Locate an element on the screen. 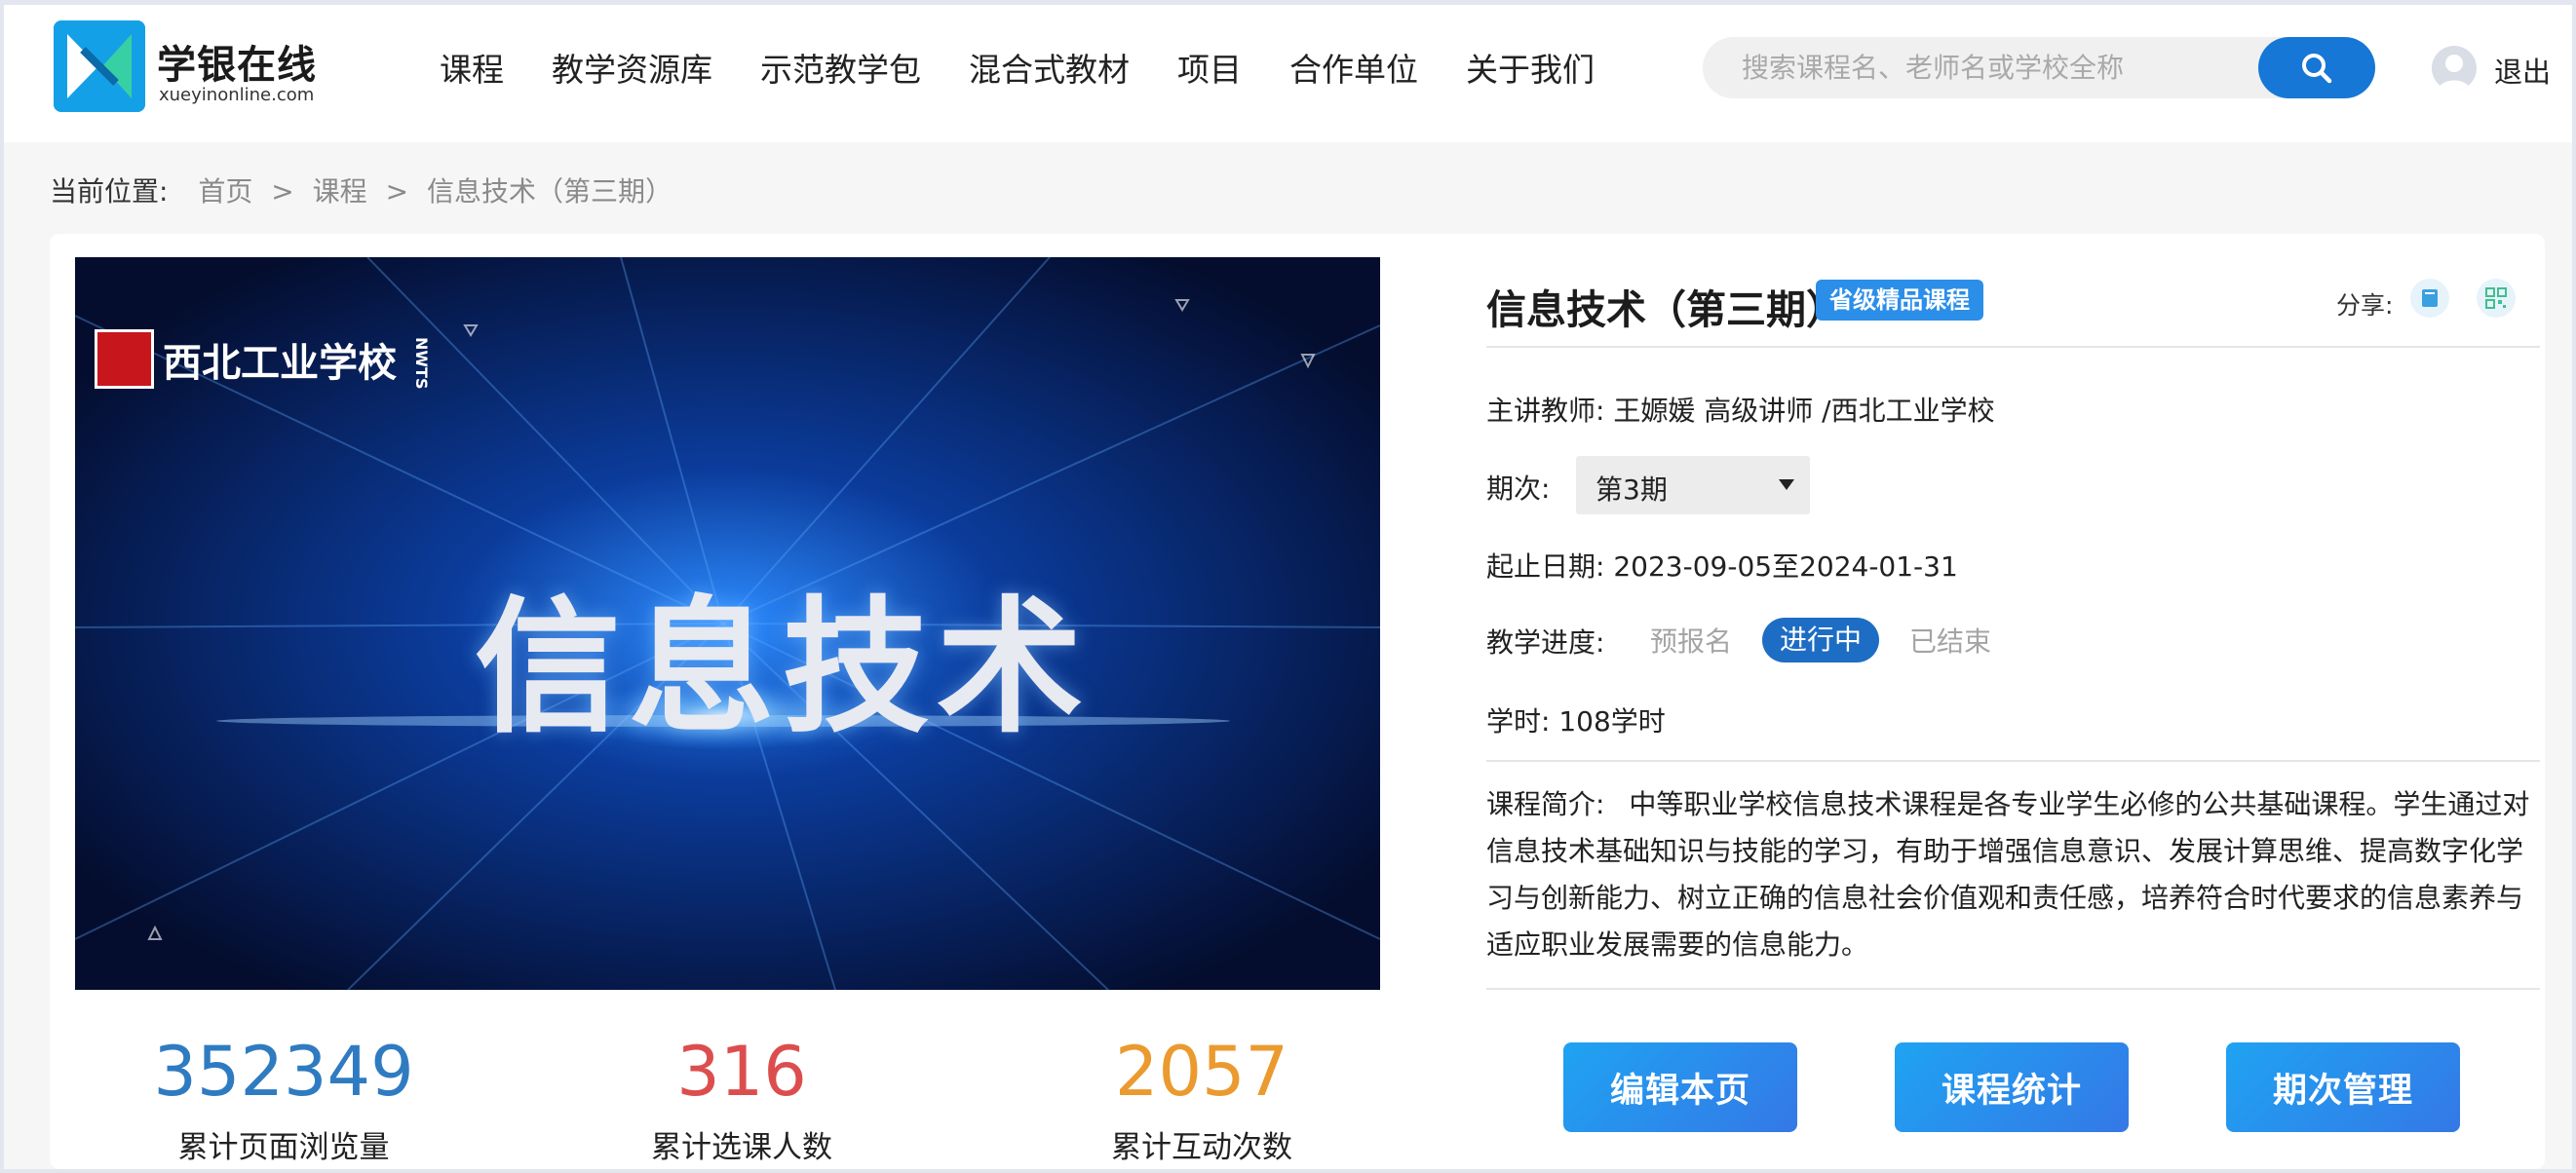  stat-interactions: 2057 累计互动次数 is located at coordinates (1202, 1099).